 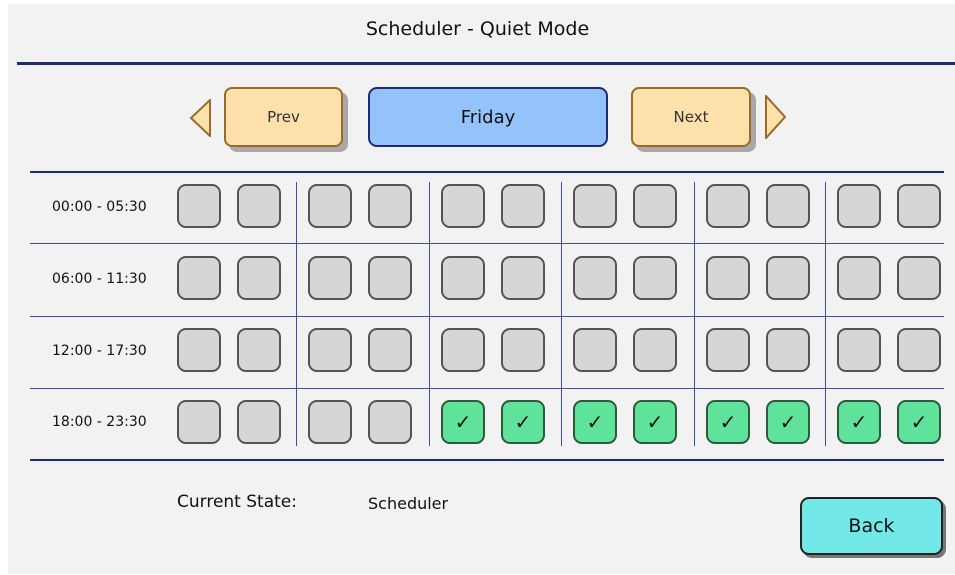 I want to click on time-label: 12:00 - 17:30, so click(x=99, y=351).